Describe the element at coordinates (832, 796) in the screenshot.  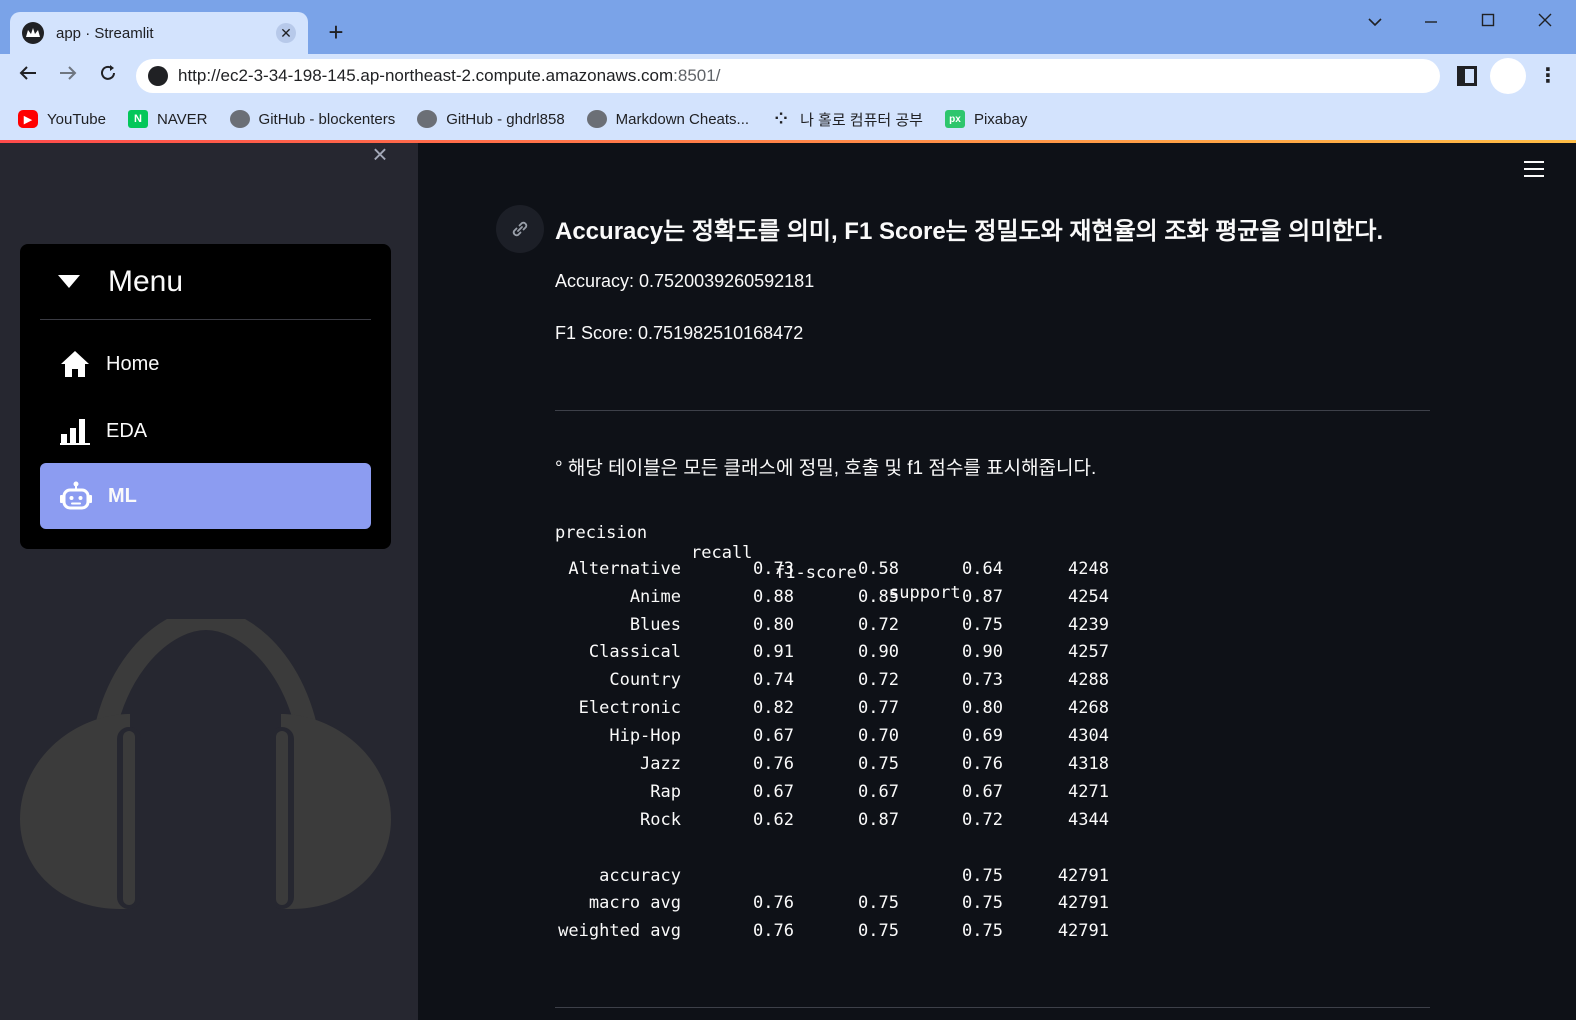
I see `table-row: Rap 0.67 0.67 0.67 4271` at that location.